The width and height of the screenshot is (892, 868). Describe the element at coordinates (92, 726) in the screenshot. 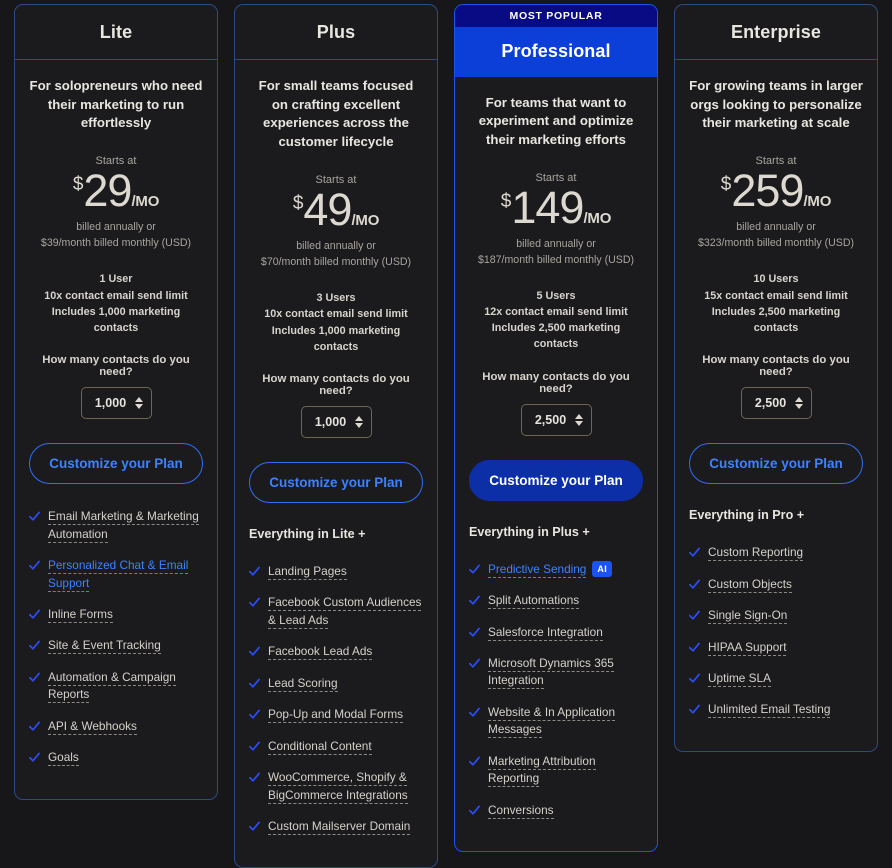

I see `feature-label: API & Webhooks` at that location.